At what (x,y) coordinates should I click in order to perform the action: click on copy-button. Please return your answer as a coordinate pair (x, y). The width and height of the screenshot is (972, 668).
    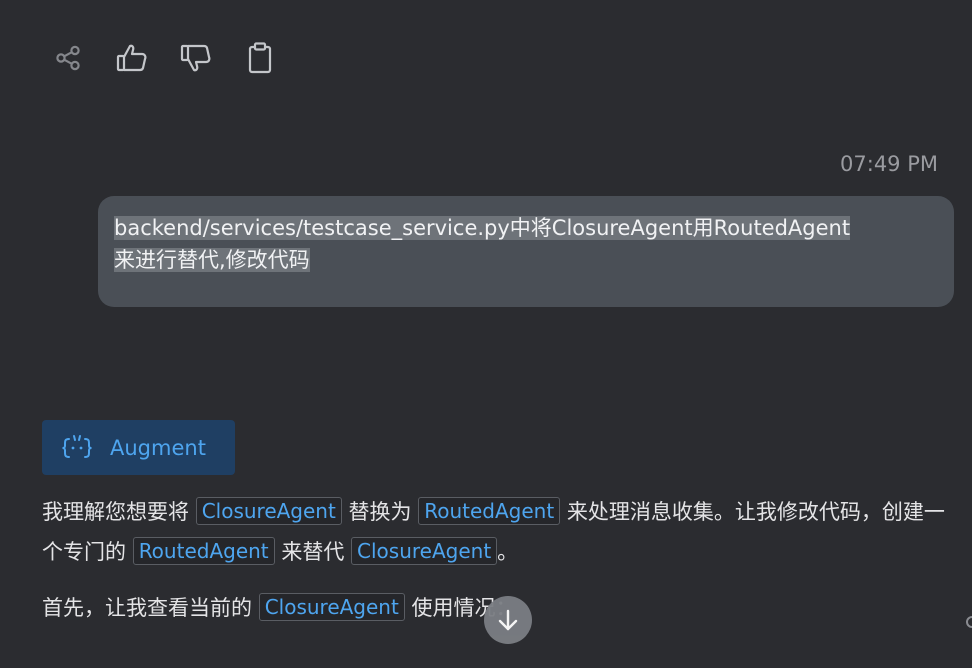
    Looking at the image, I should click on (260, 58).